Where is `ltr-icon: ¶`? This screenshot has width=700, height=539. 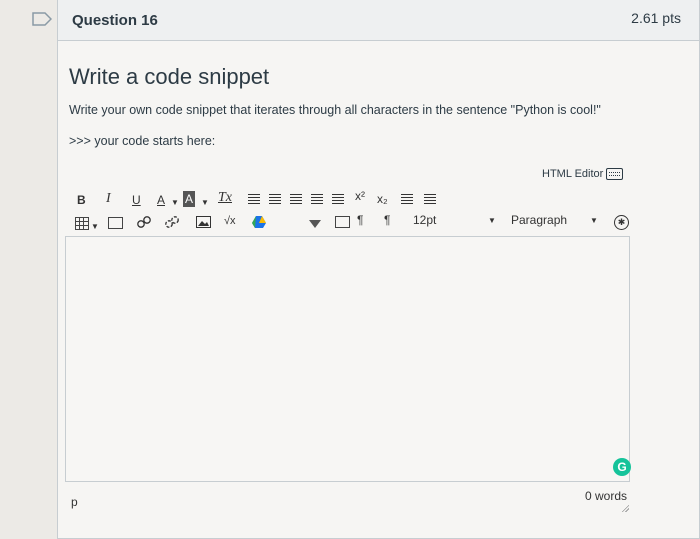
ltr-icon: ¶ is located at coordinates (360, 220).